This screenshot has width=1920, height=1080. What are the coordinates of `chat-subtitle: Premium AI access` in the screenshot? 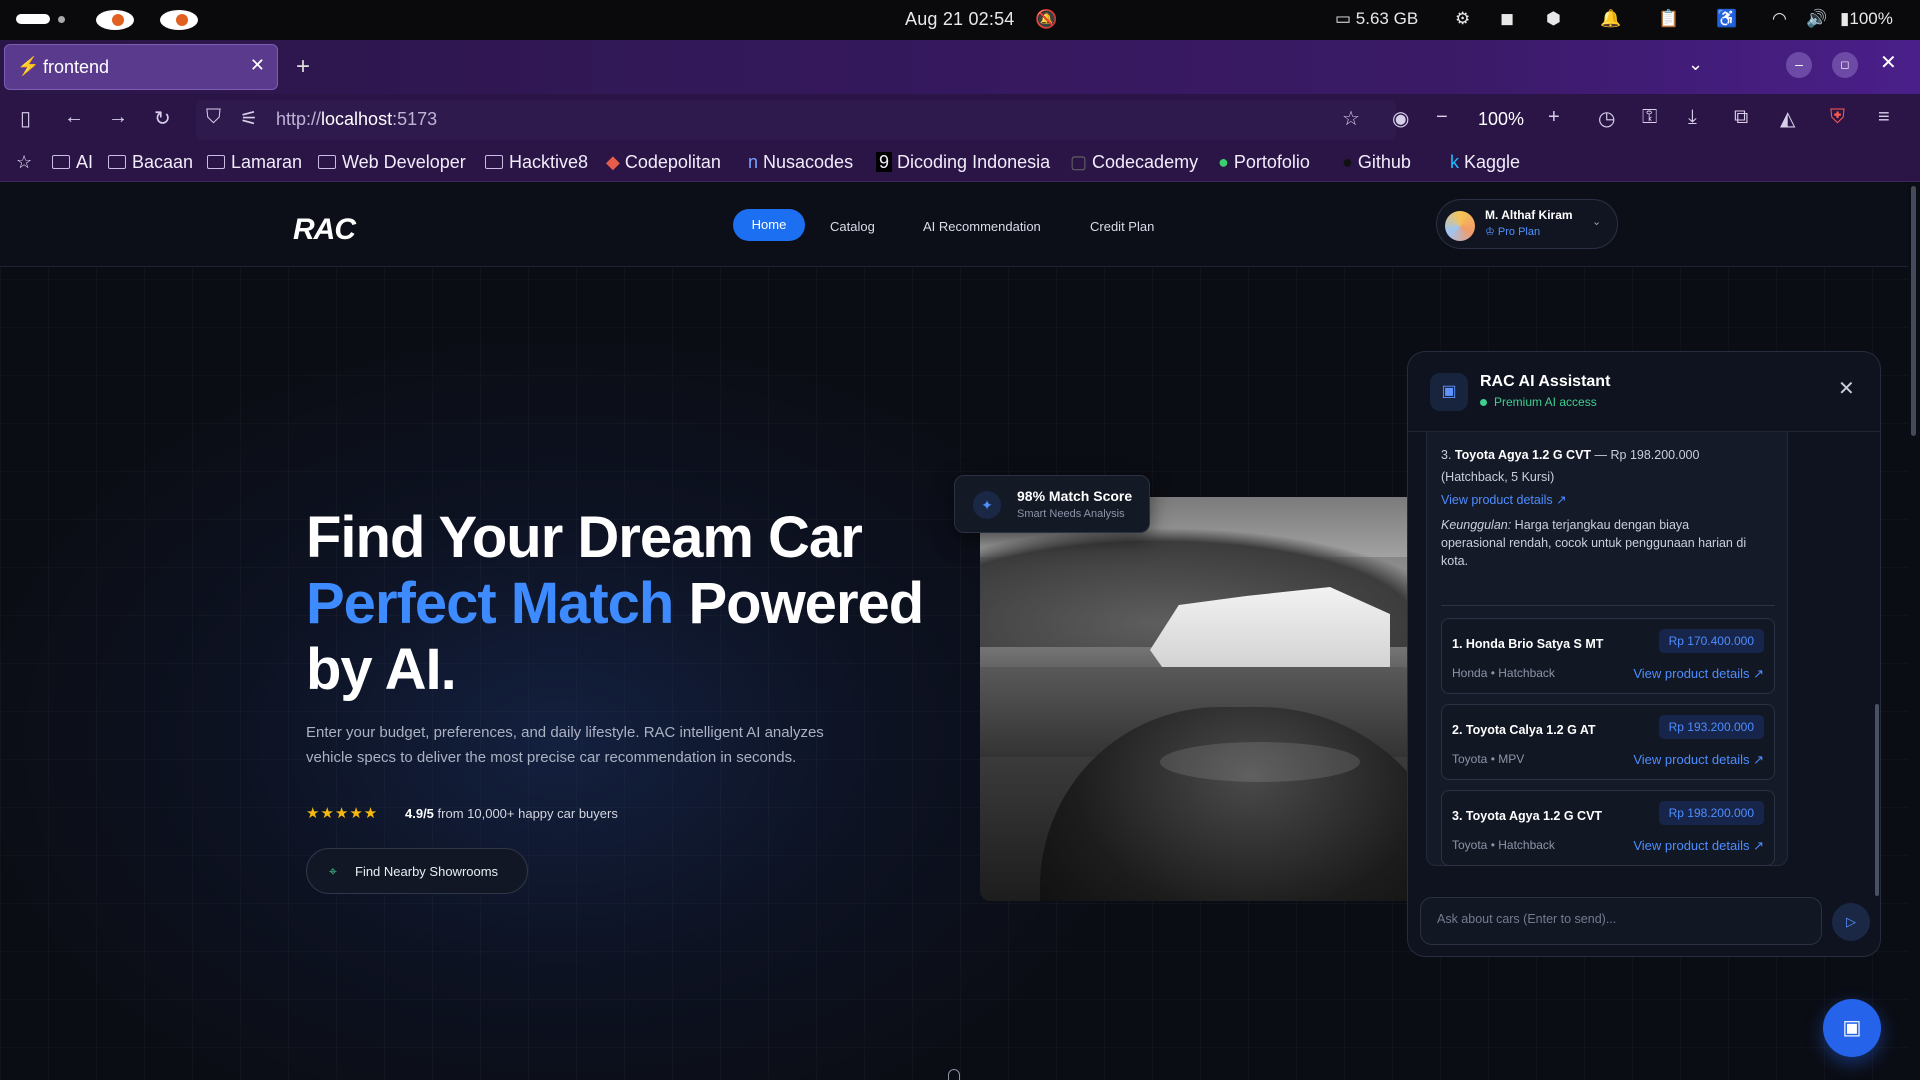 It's located at (1545, 402).